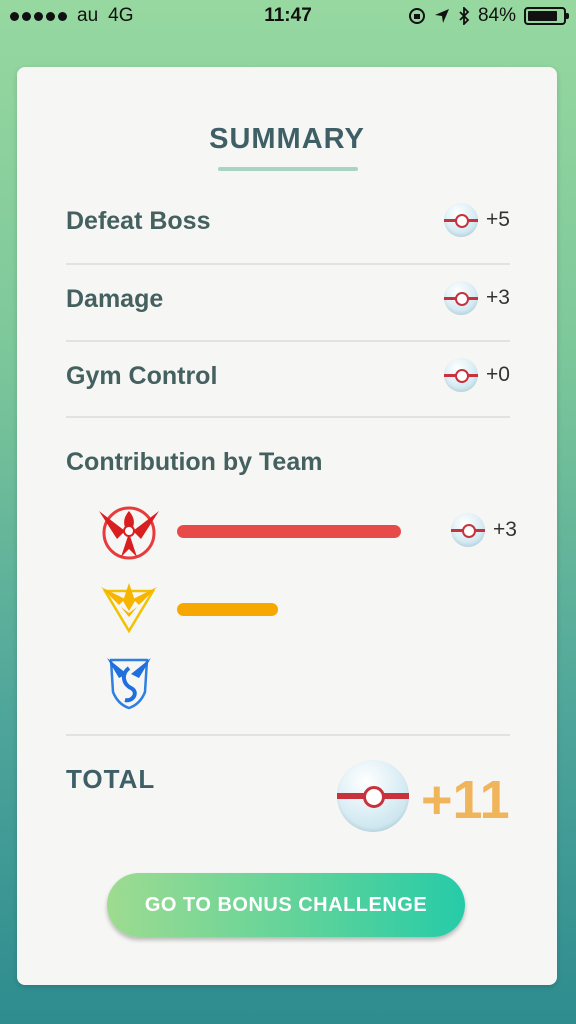 The image size is (576, 1024). What do you see at coordinates (227, 609) in the screenshot?
I see `team-bar-instinct` at bounding box center [227, 609].